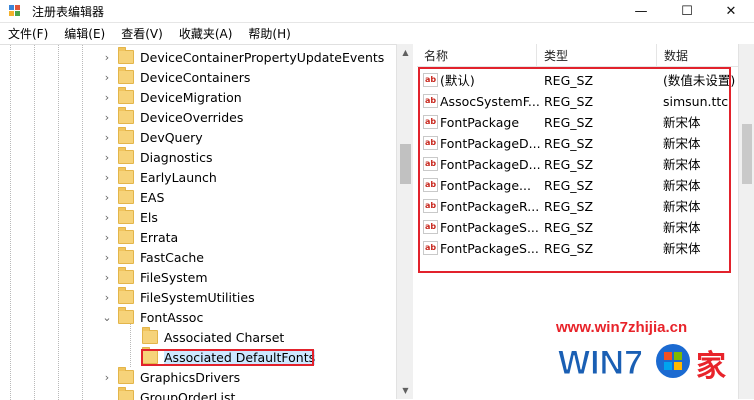 This screenshot has width=754, height=400. Describe the element at coordinates (191, 117) in the screenshot. I see `tree-item-label: DeviceOverrides` at that location.